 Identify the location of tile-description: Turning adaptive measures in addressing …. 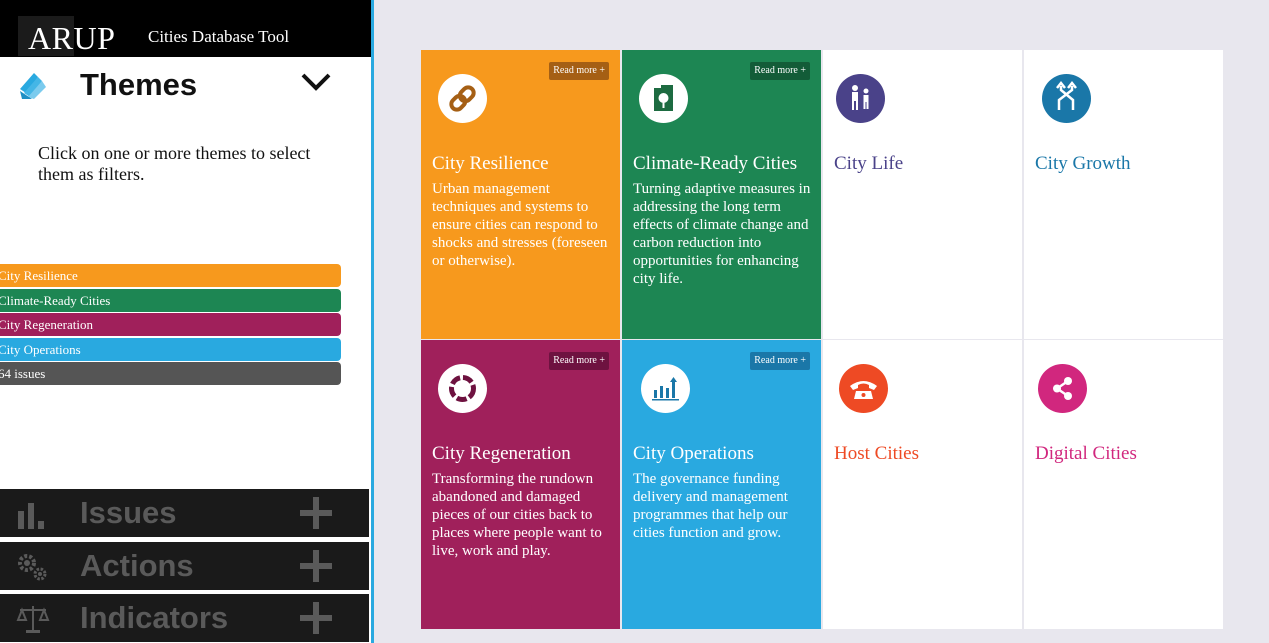
(722, 234).